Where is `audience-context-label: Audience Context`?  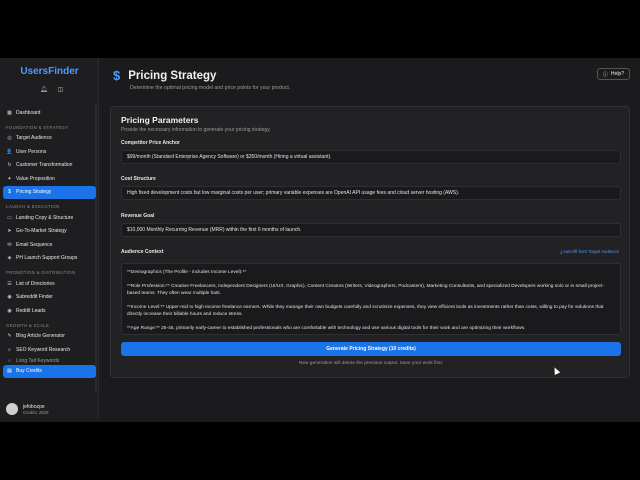 audience-context-label: Audience Context is located at coordinates (142, 252).